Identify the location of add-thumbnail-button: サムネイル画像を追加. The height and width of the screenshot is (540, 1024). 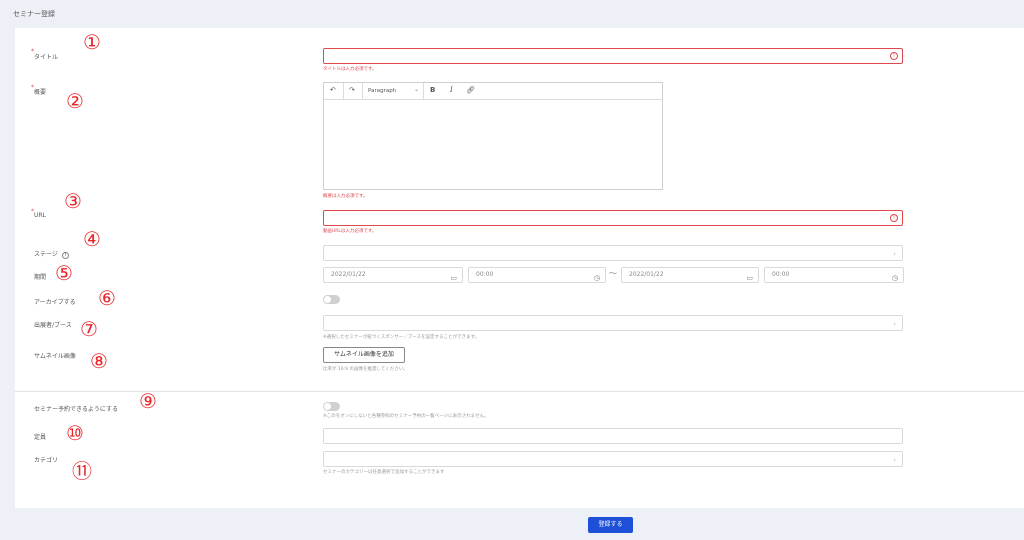
(364, 355).